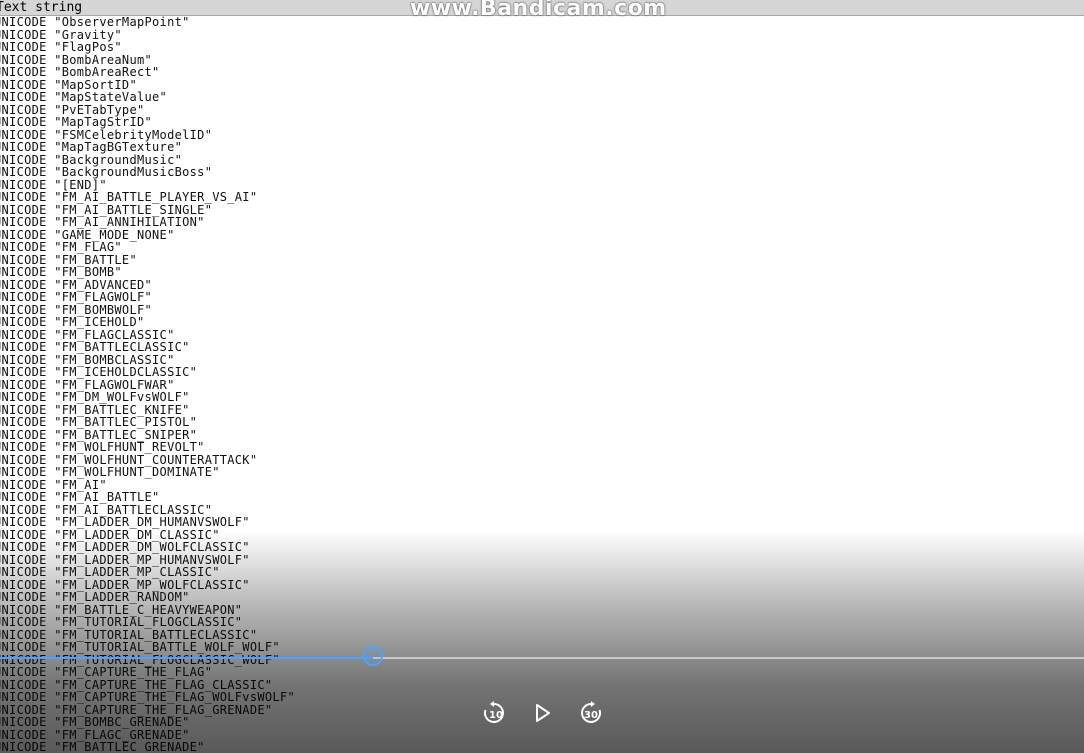 The image size is (1084, 753). What do you see at coordinates (591, 715) in the screenshot?
I see `forward-label: 30` at bounding box center [591, 715].